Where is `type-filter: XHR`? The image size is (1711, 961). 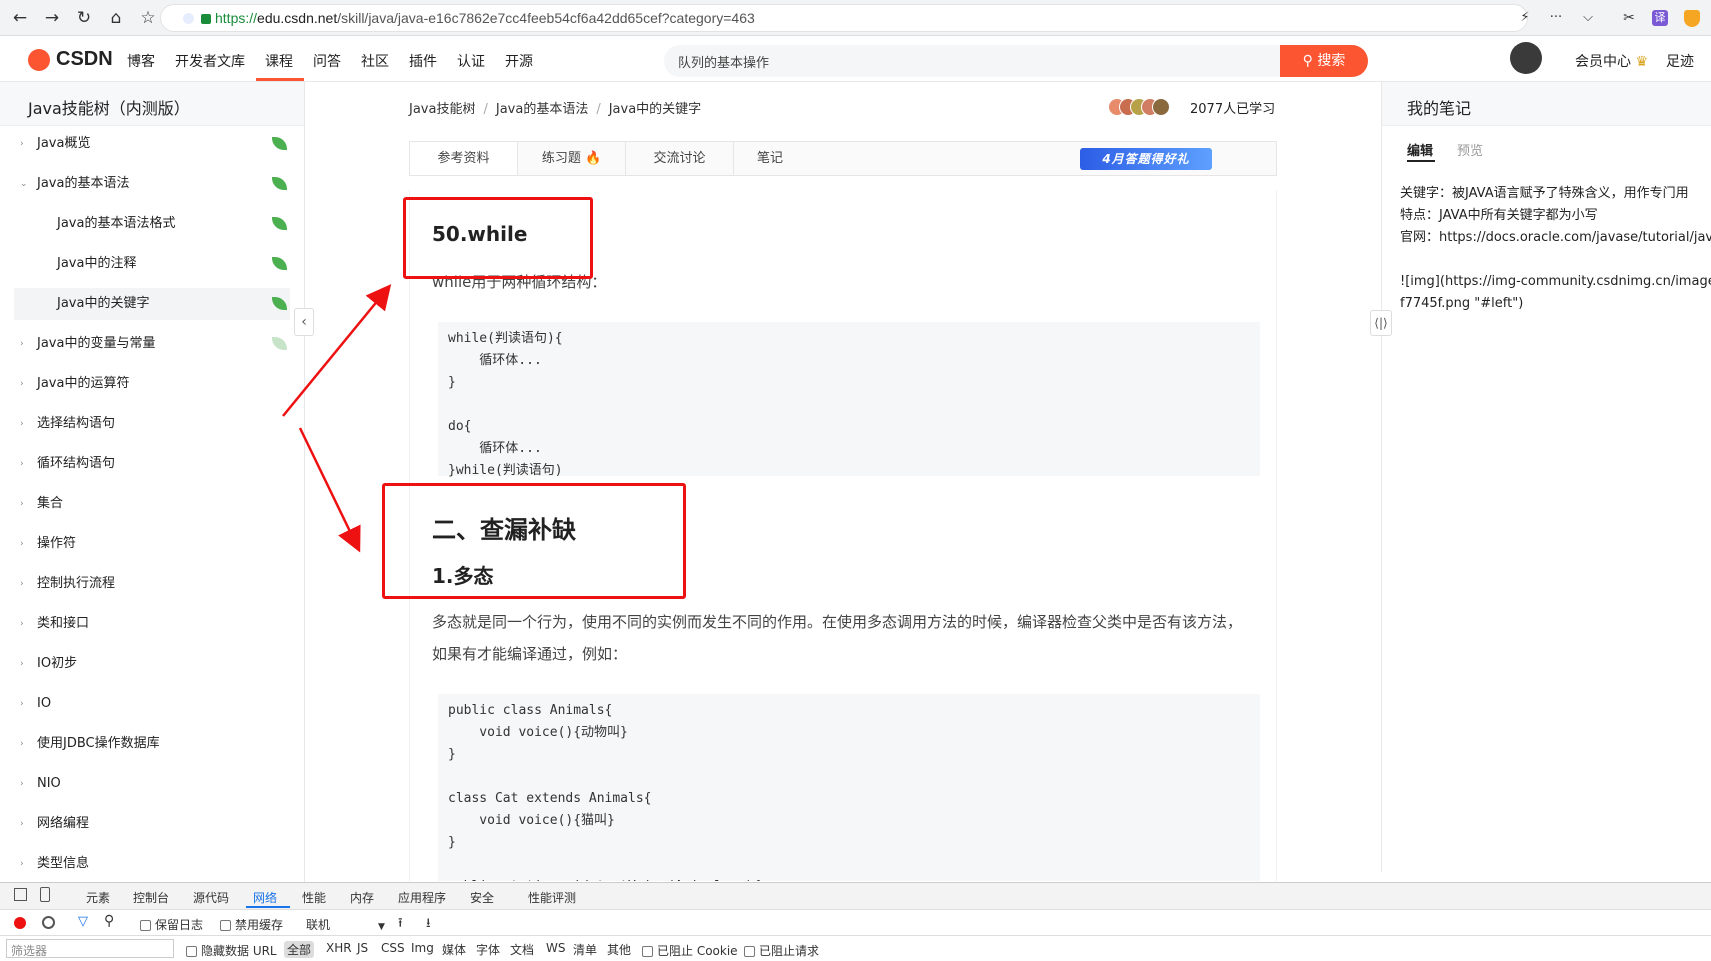
type-filter: XHR is located at coordinates (339, 948).